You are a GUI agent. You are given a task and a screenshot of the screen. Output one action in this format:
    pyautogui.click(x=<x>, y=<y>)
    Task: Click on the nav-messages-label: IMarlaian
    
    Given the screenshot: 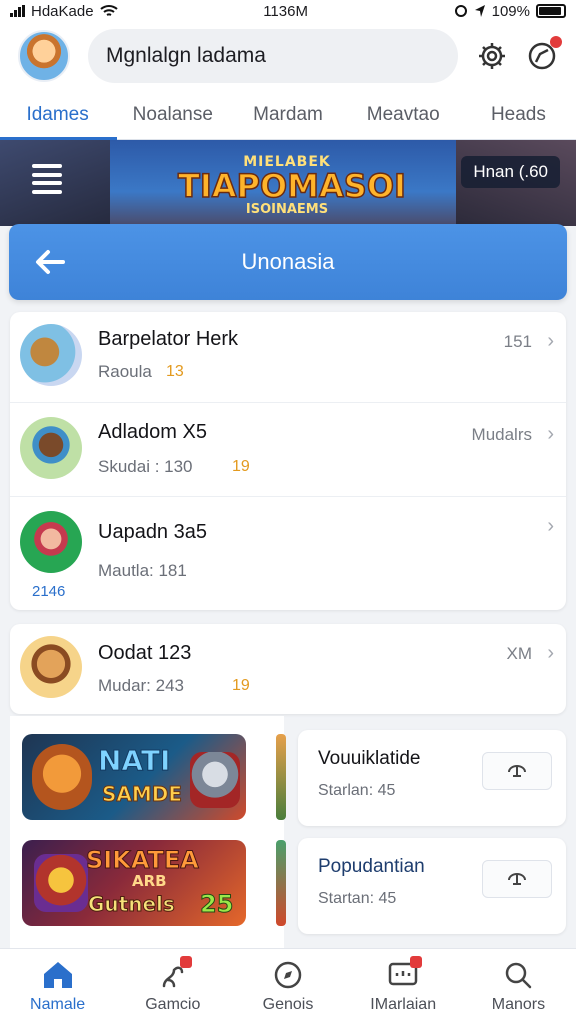 What is the action you would take?
    pyautogui.click(x=403, y=1004)
    